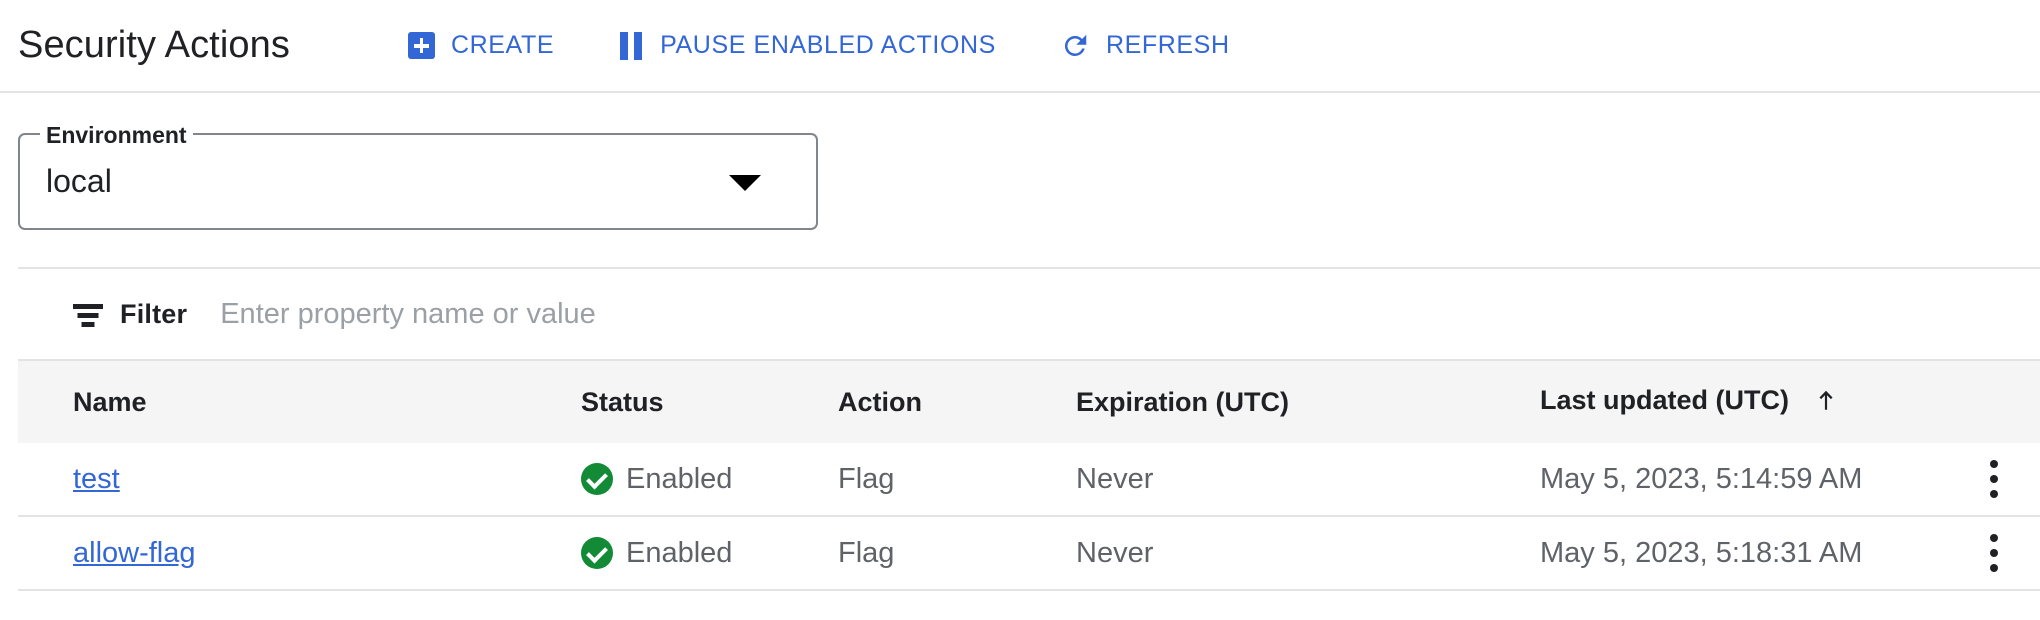  What do you see at coordinates (502, 45) in the screenshot?
I see `create-button-label: CREATE` at bounding box center [502, 45].